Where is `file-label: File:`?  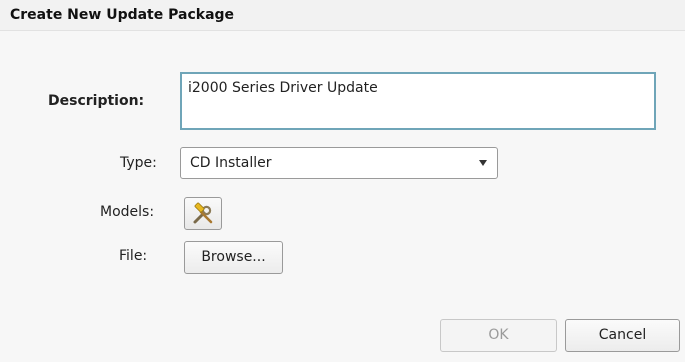
file-label: File: is located at coordinates (133, 256).